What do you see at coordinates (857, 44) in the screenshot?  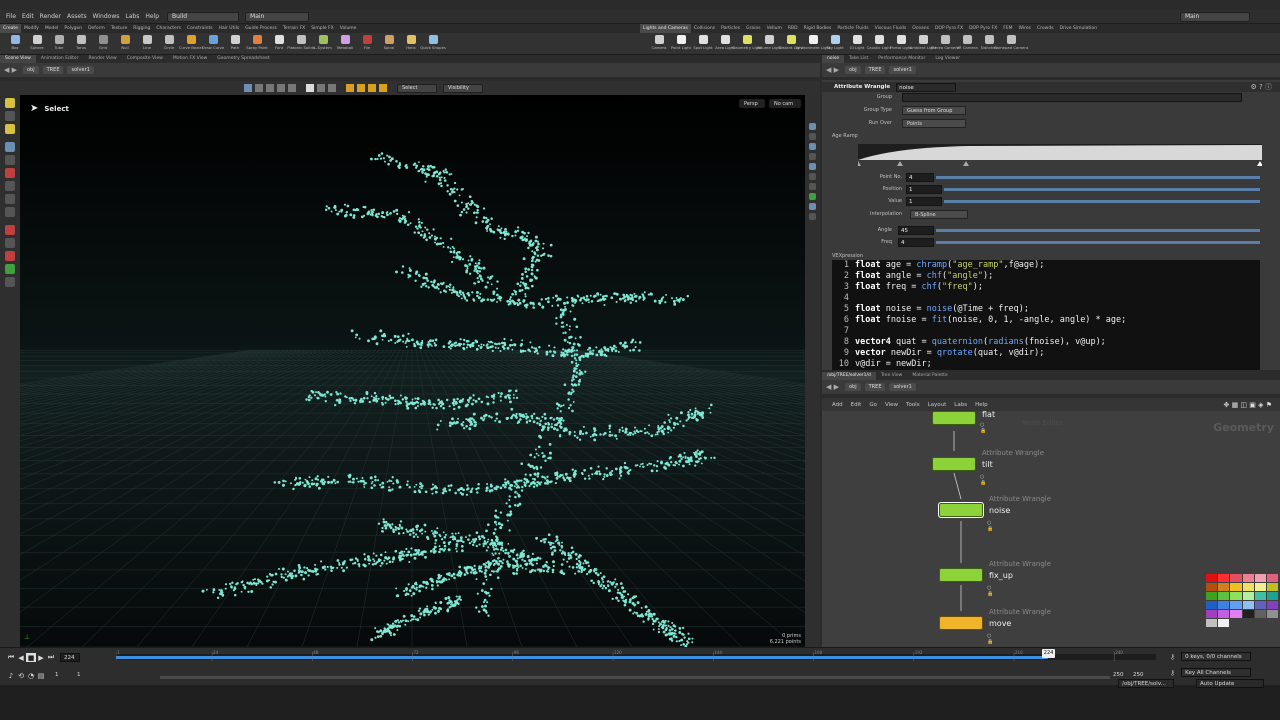 I see `tool-gi-light: GI Light` at bounding box center [857, 44].